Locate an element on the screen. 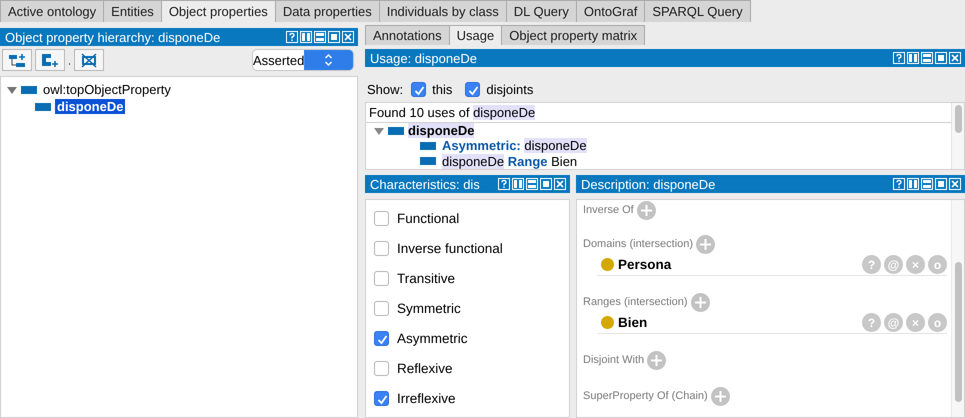 The image size is (965, 418). section-label: Domains (intersection) is located at coordinates (638, 244).